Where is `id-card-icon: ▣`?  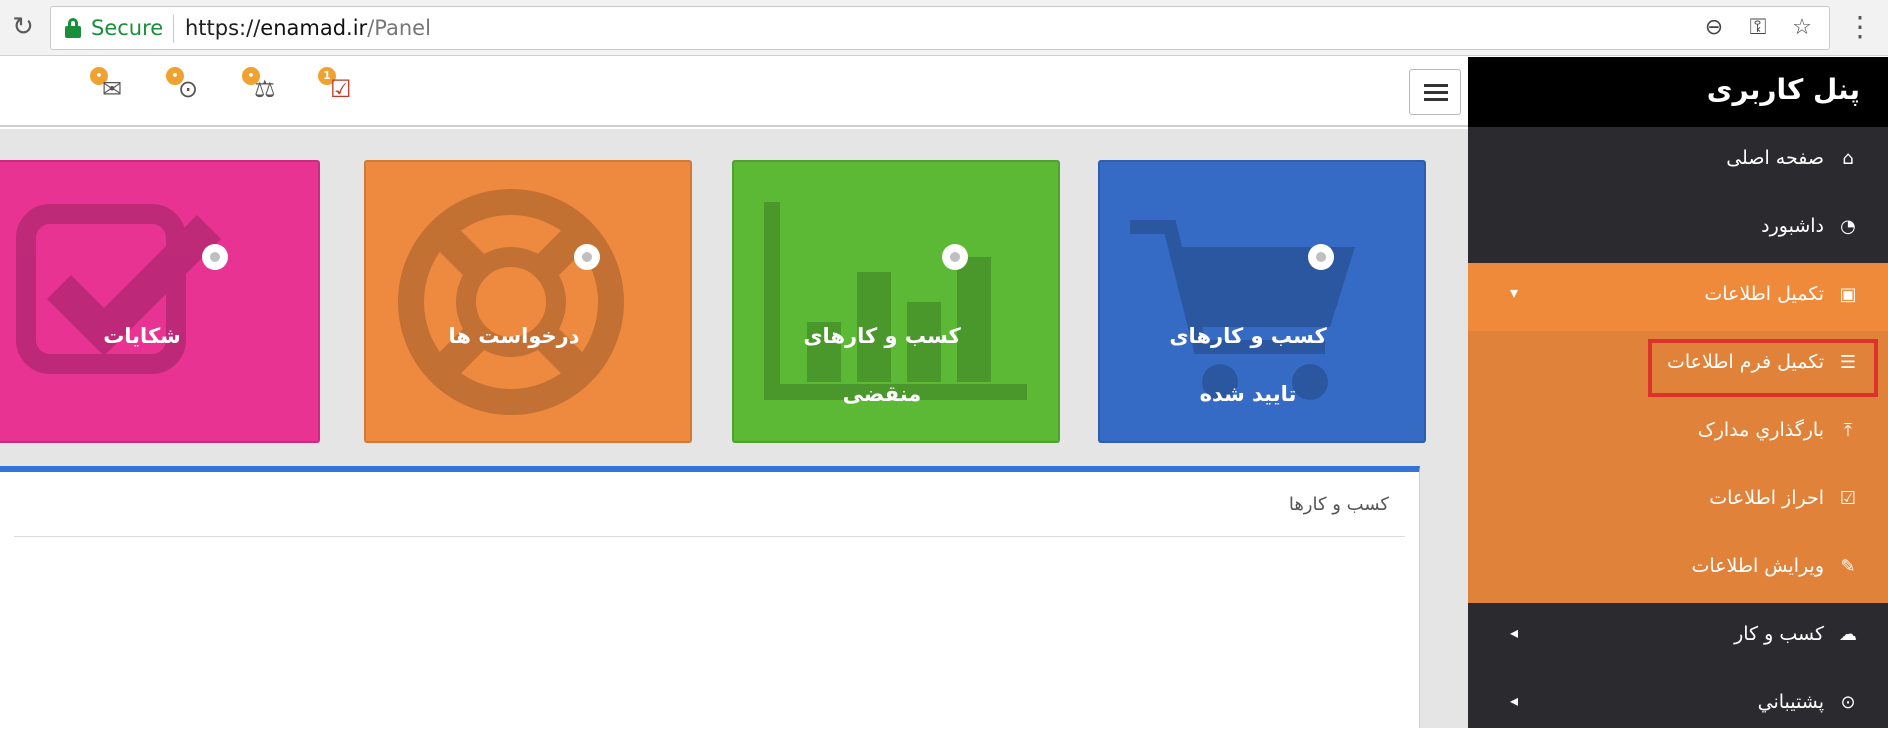
id-card-icon: ▣ is located at coordinates (1848, 294).